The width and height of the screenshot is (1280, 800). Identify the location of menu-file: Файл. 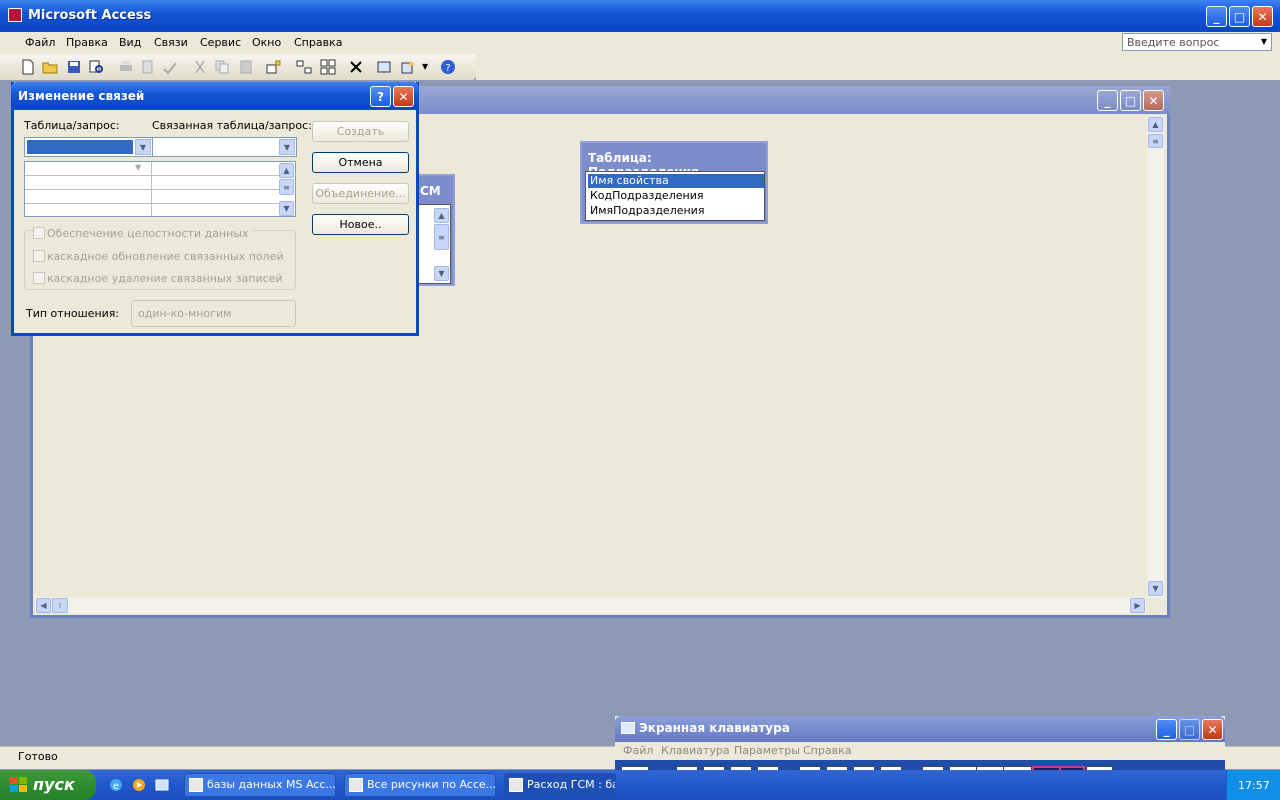
(40, 42).